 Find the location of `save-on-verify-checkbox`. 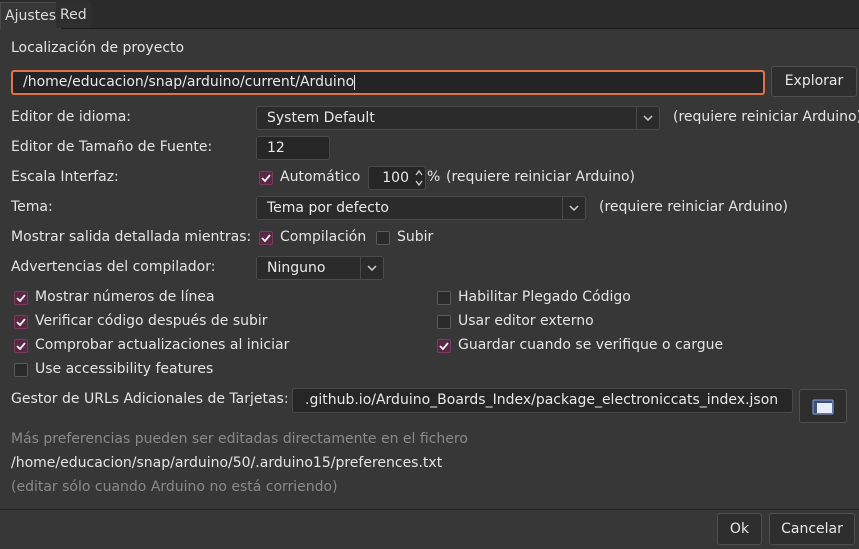

save-on-verify-checkbox is located at coordinates (444, 346).